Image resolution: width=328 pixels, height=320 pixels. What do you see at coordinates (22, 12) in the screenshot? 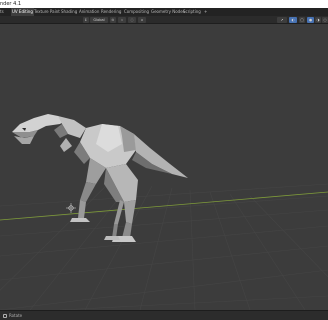
I see `tab-uv-editing: UV Editing` at bounding box center [22, 12].